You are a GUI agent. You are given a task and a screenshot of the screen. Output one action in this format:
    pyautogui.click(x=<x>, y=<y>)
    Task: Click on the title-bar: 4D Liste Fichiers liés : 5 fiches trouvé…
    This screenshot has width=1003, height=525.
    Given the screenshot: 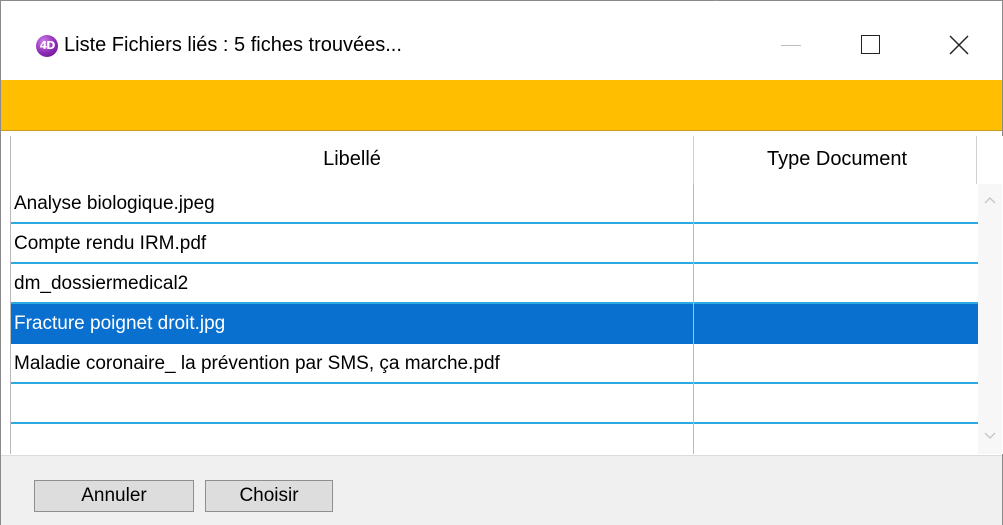 What is the action you would take?
    pyautogui.click(x=501, y=40)
    